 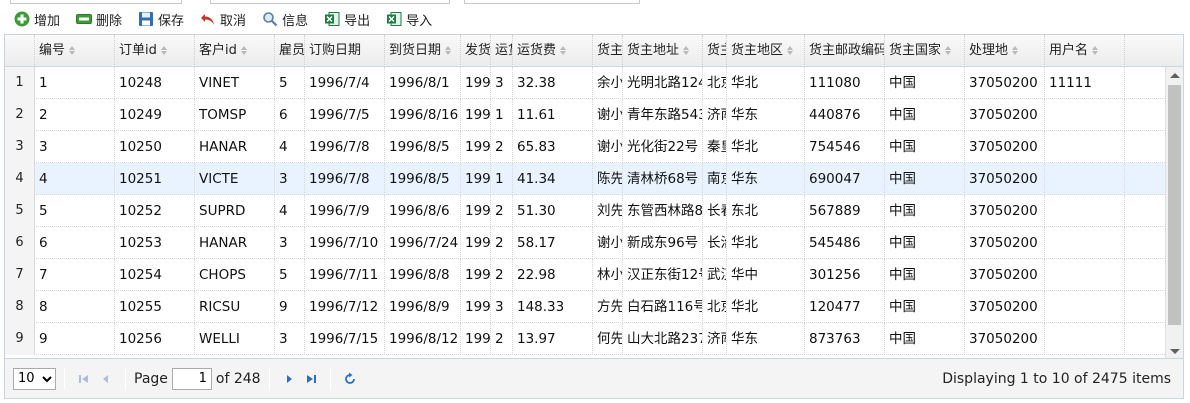 What do you see at coordinates (663, 51) in the screenshot?
I see `column-header: 货主地址` at bounding box center [663, 51].